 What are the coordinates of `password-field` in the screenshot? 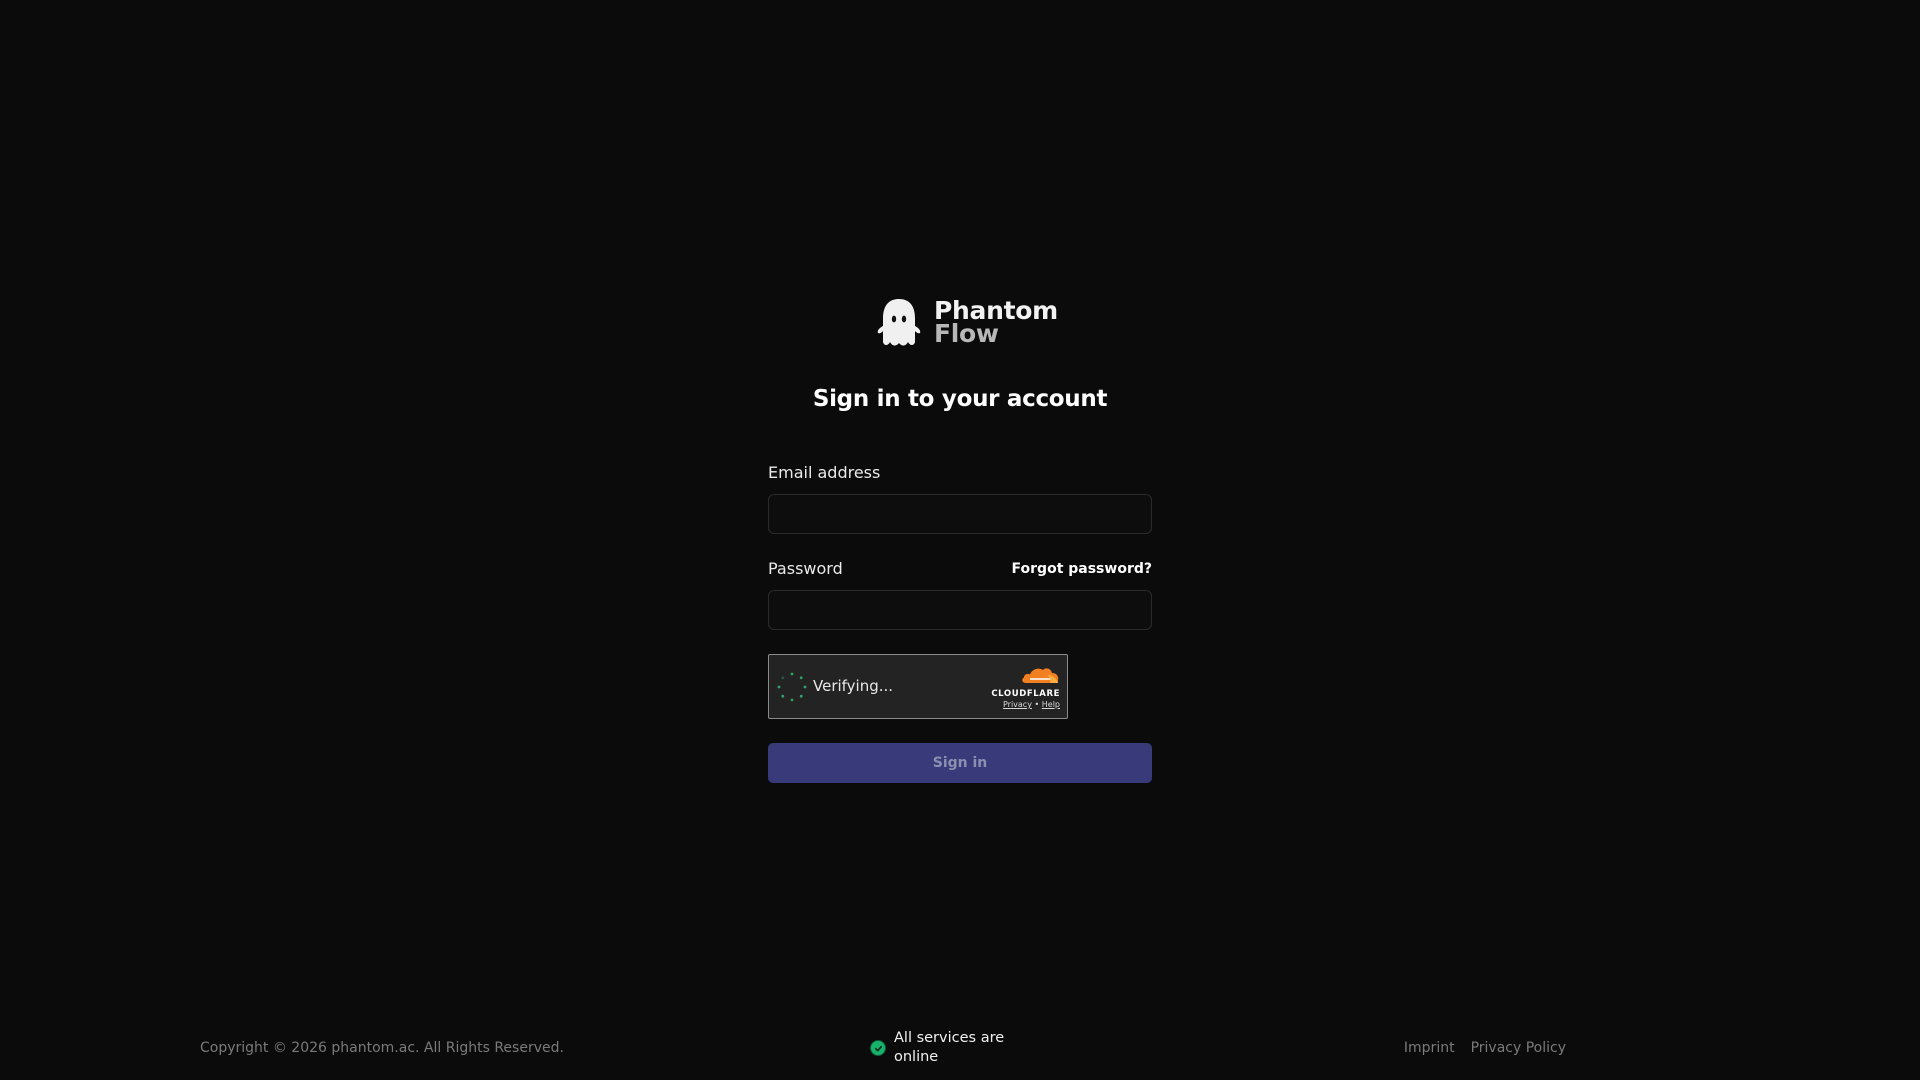 It's located at (960, 610).